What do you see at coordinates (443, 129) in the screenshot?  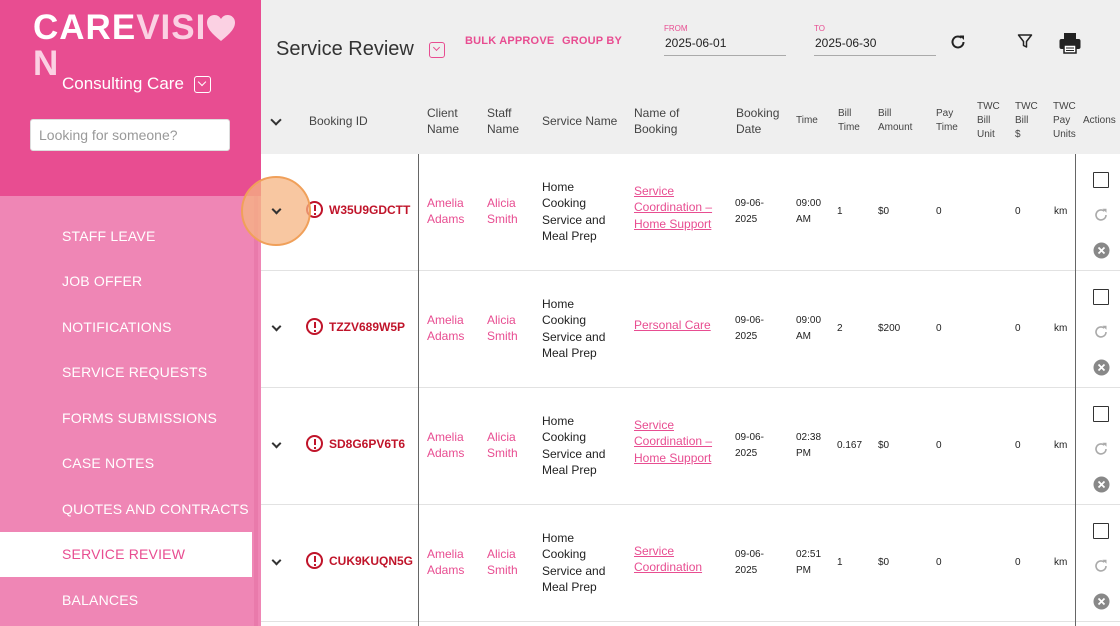 I see `column-header-text: Name` at bounding box center [443, 129].